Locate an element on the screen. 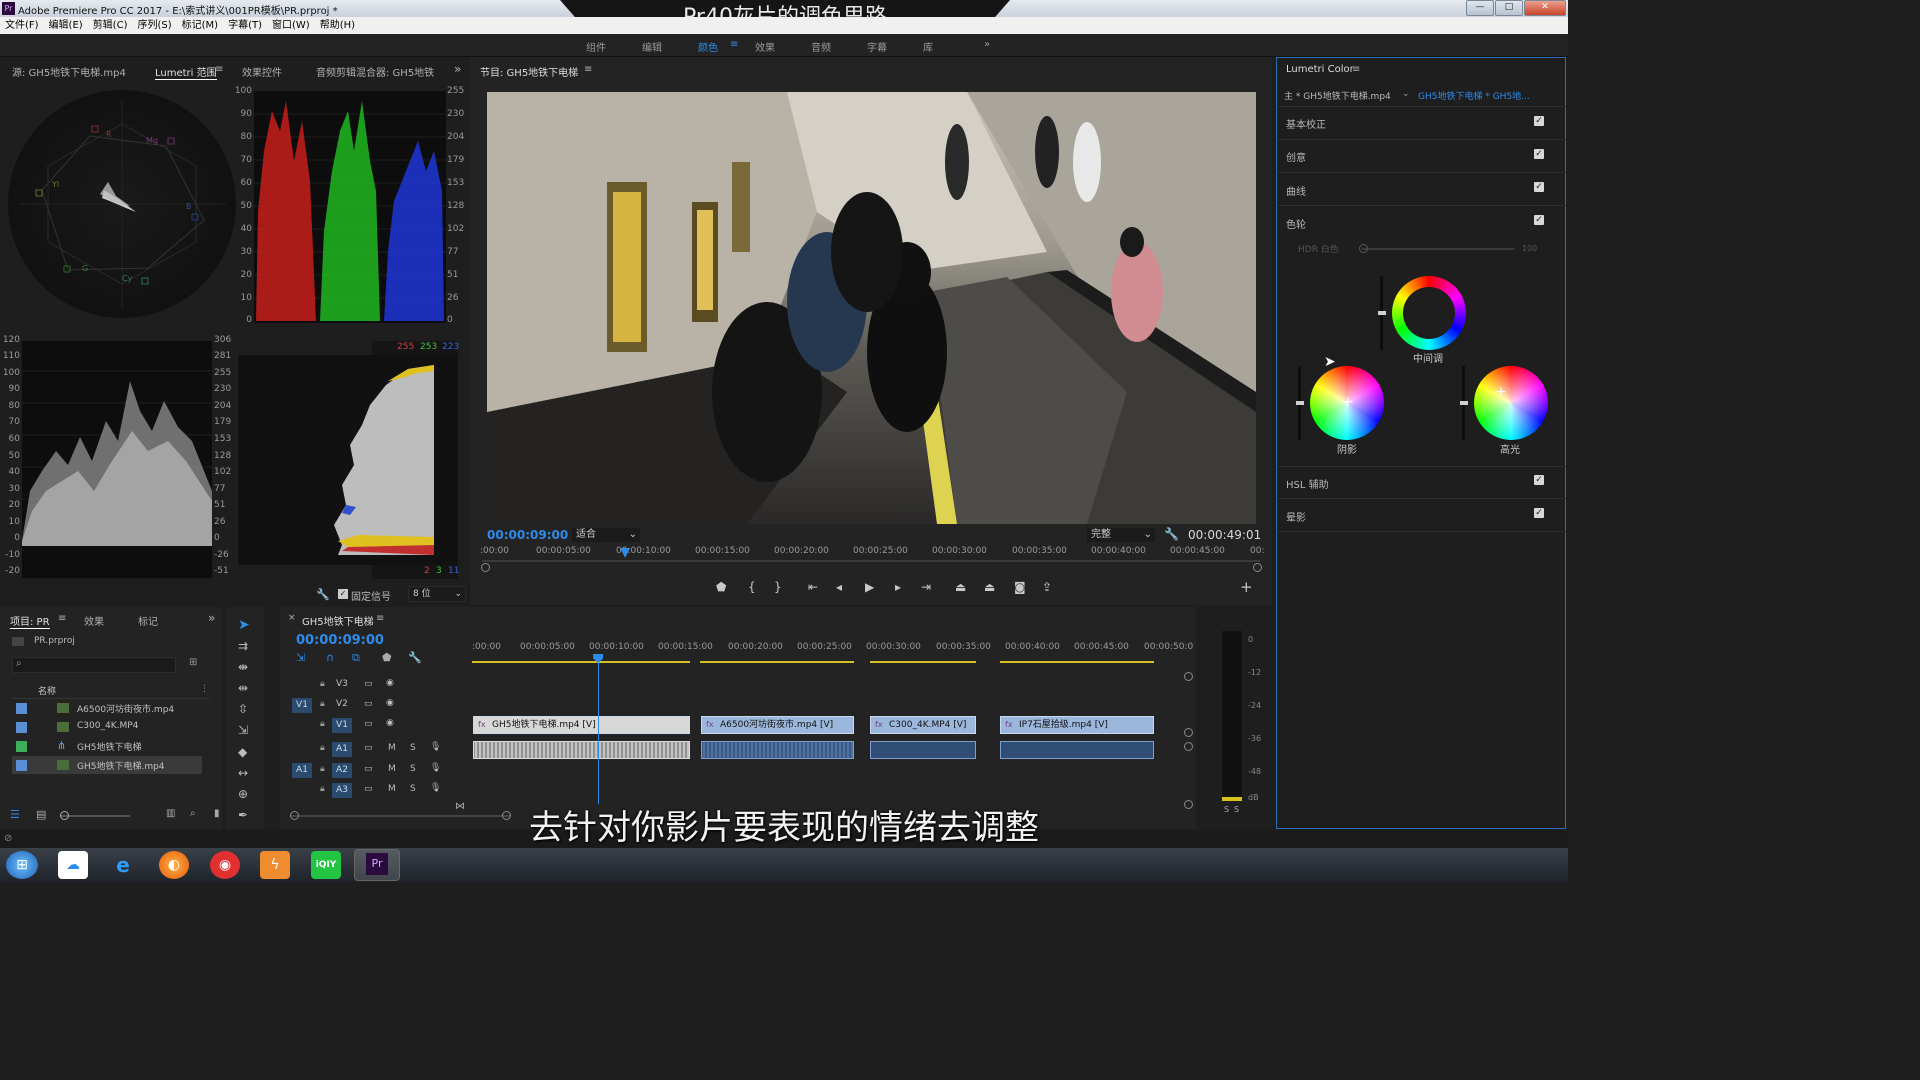 The height and width of the screenshot is (1080, 1920). menu-sequence: 序列(S) is located at coordinates (154, 25).